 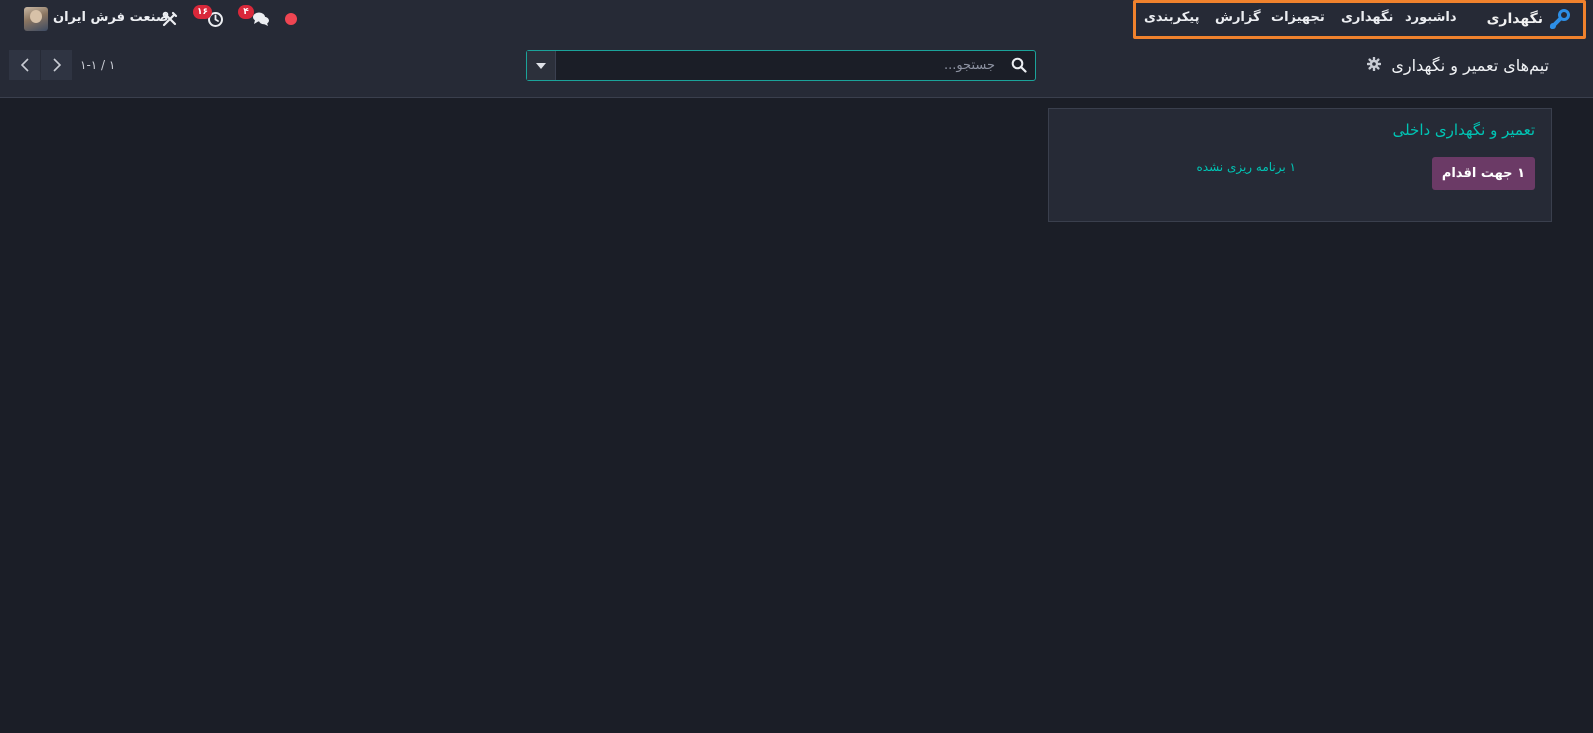 I want to click on search-input, so click(x=779, y=65).